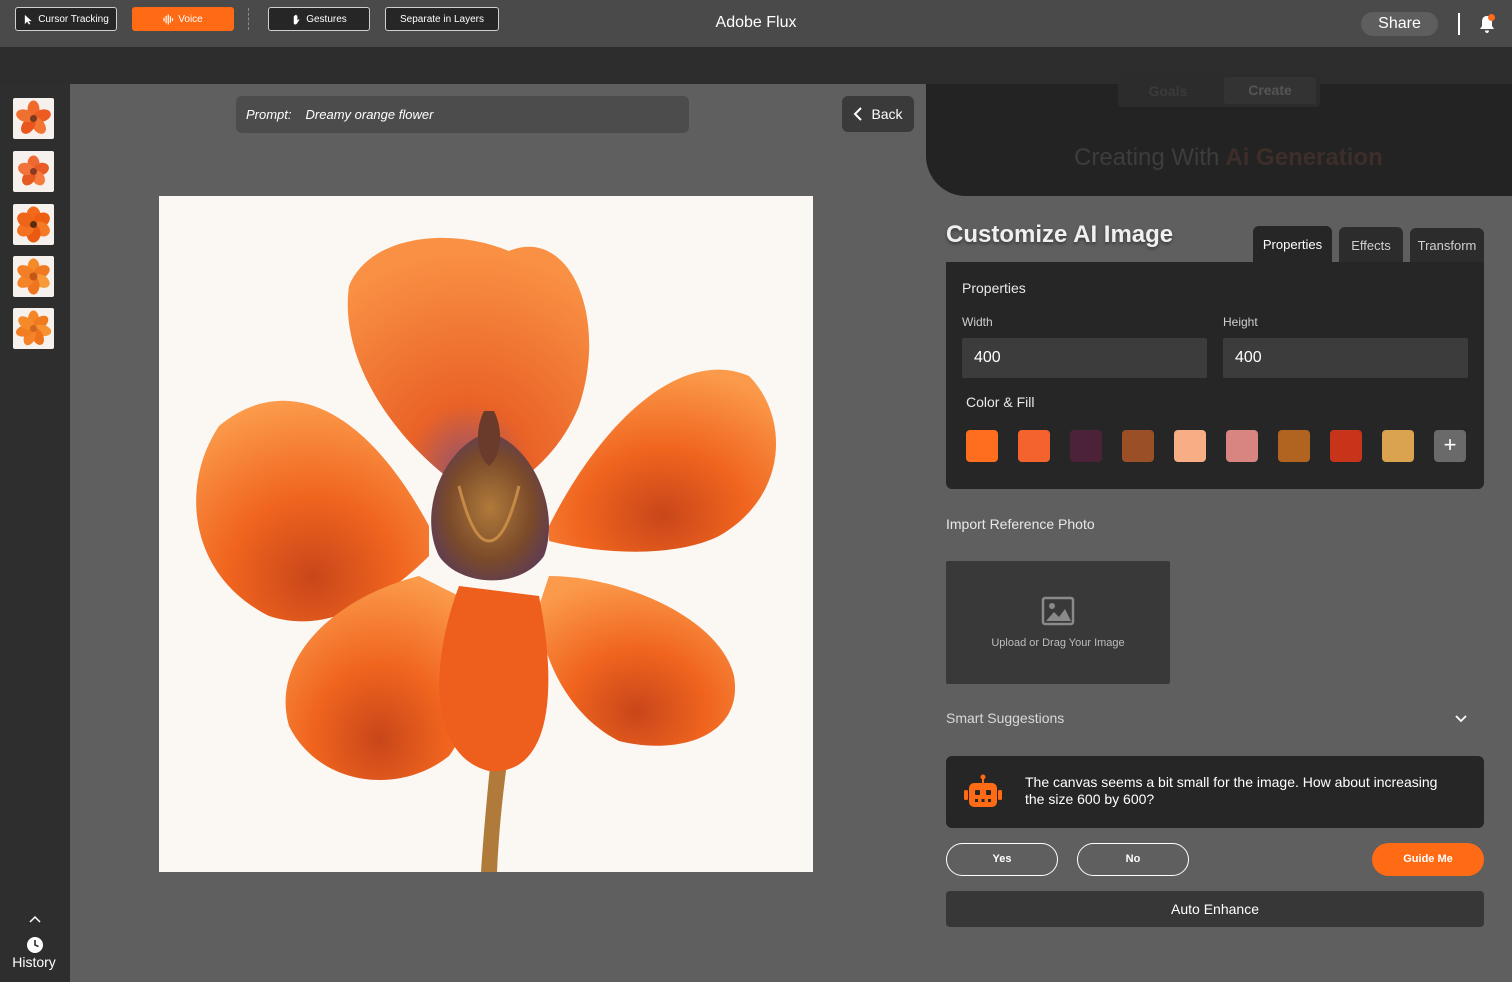  Describe the element at coordinates (1292, 244) in the screenshot. I see `tab-properties: Properties` at that location.